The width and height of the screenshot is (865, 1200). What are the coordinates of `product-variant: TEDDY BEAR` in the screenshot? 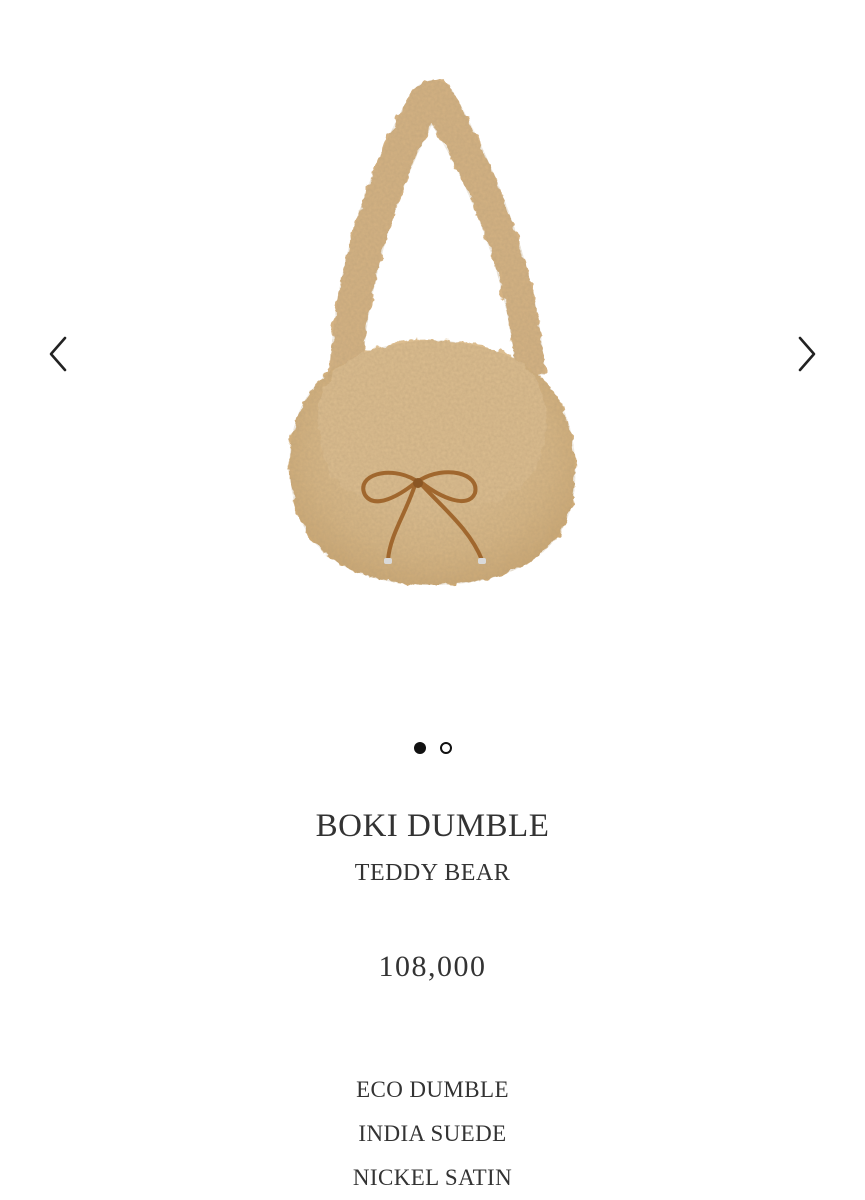 It's located at (432, 873).